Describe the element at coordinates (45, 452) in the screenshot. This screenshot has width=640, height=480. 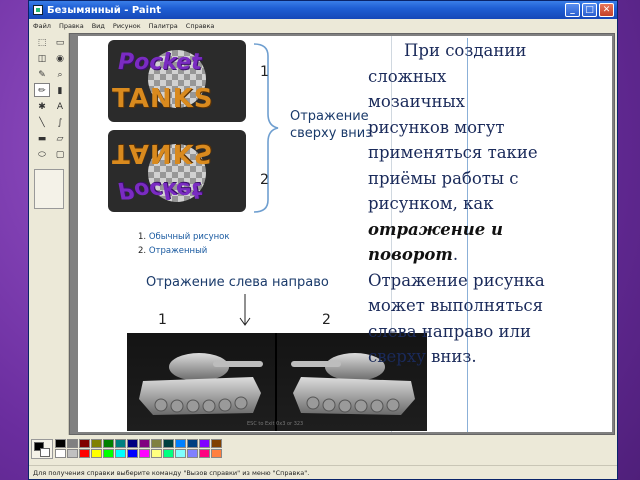
I see `background-color` at that location.